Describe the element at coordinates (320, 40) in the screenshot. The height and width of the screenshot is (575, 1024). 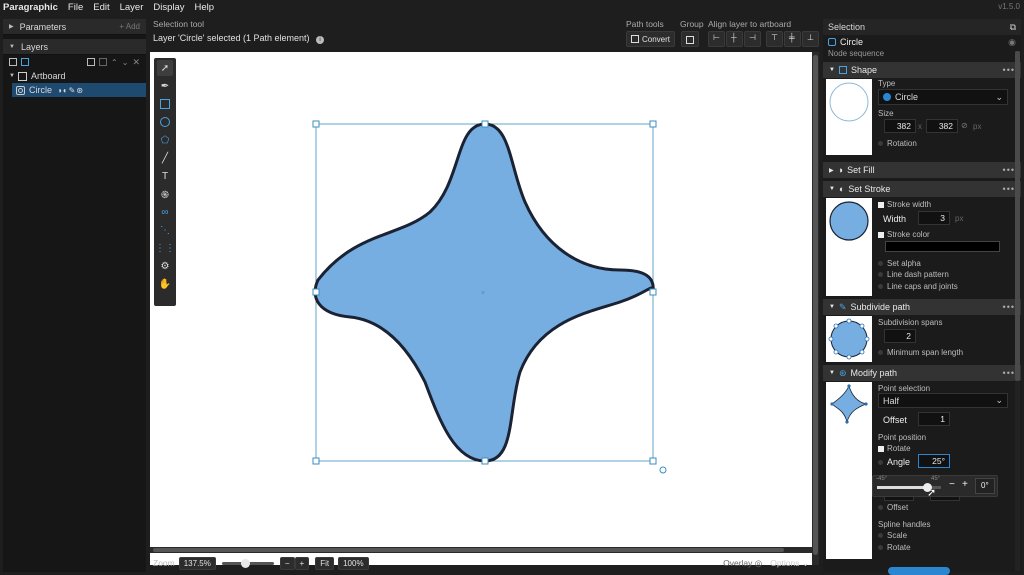
I see `info-icon: i` at that location.